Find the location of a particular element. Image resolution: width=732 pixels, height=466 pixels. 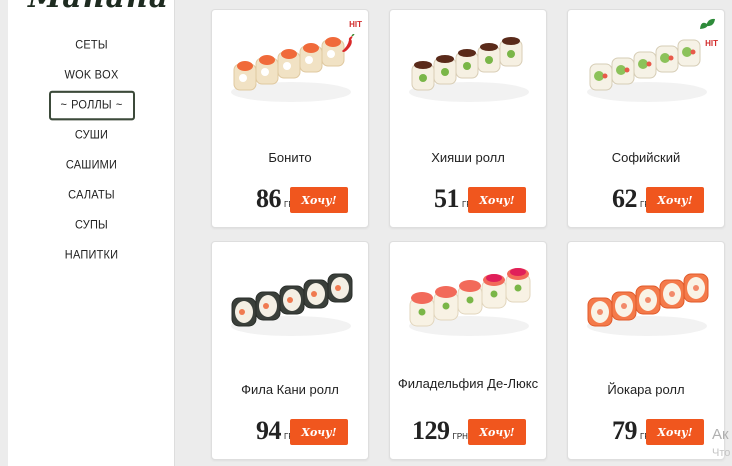

menu-item-rolls: ~ РОЛЛЫ ~ is located at coordinates (91, 105).